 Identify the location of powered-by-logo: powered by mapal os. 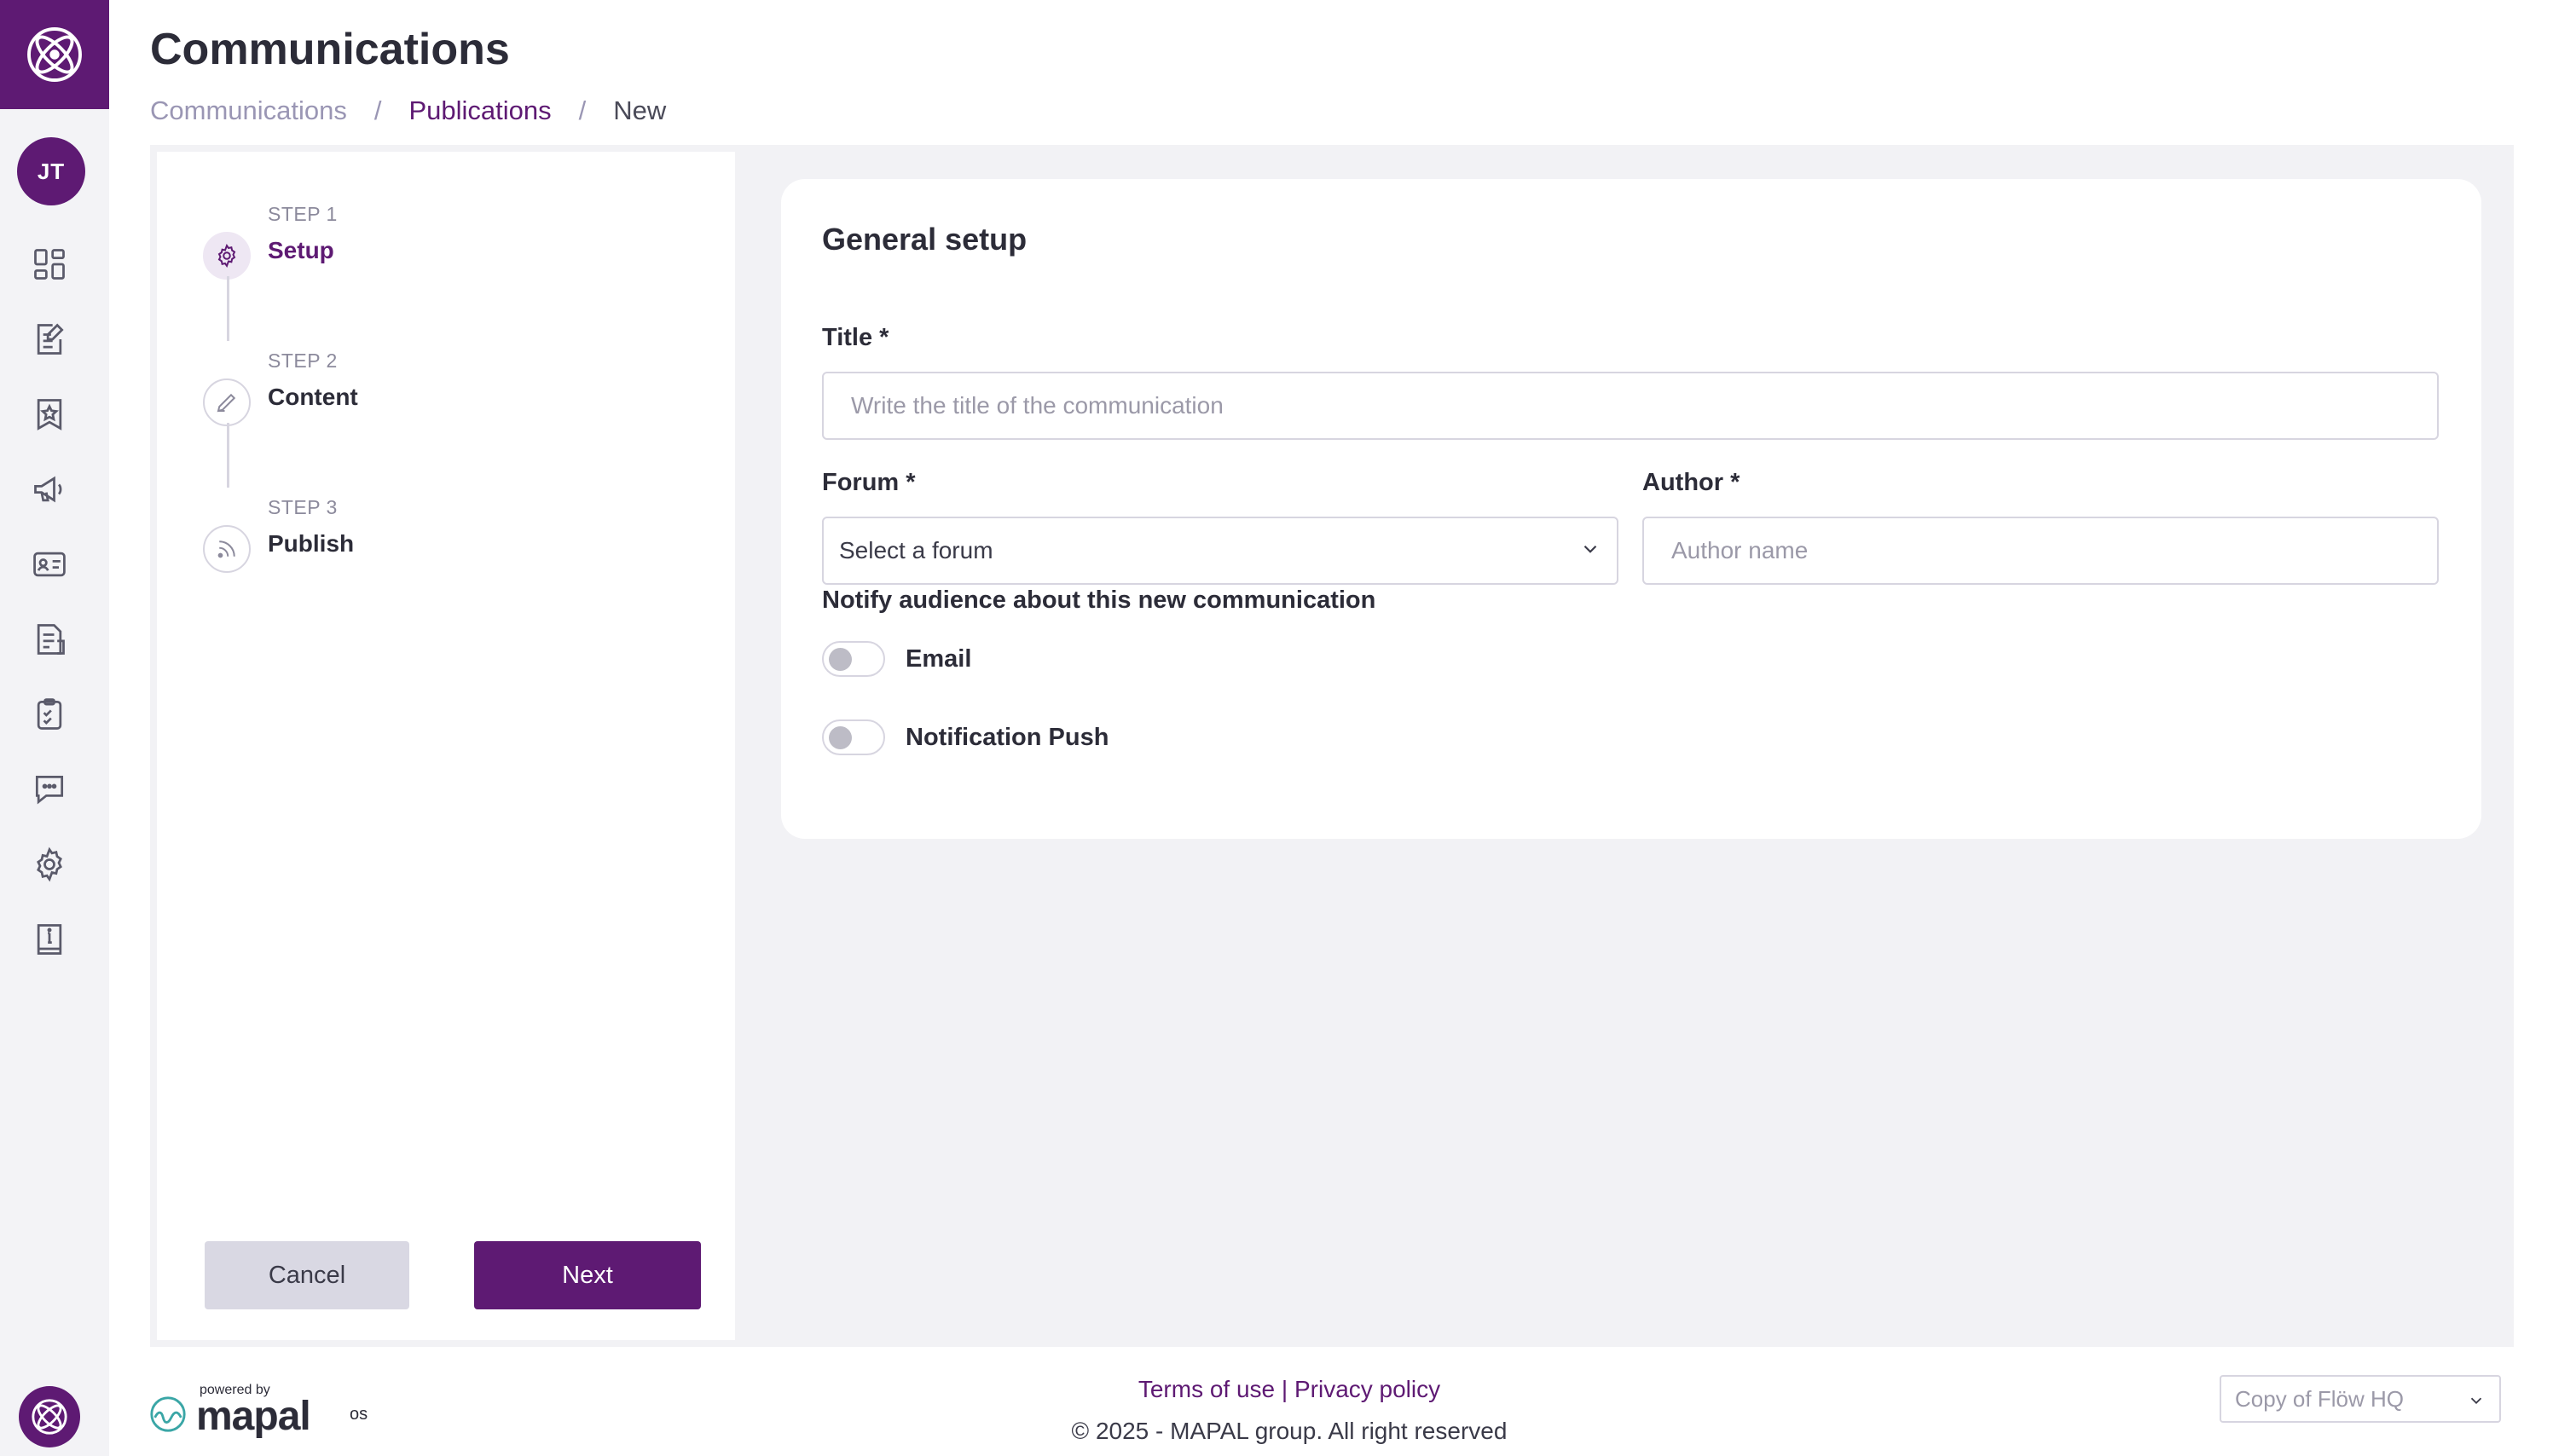
(268, 1411).